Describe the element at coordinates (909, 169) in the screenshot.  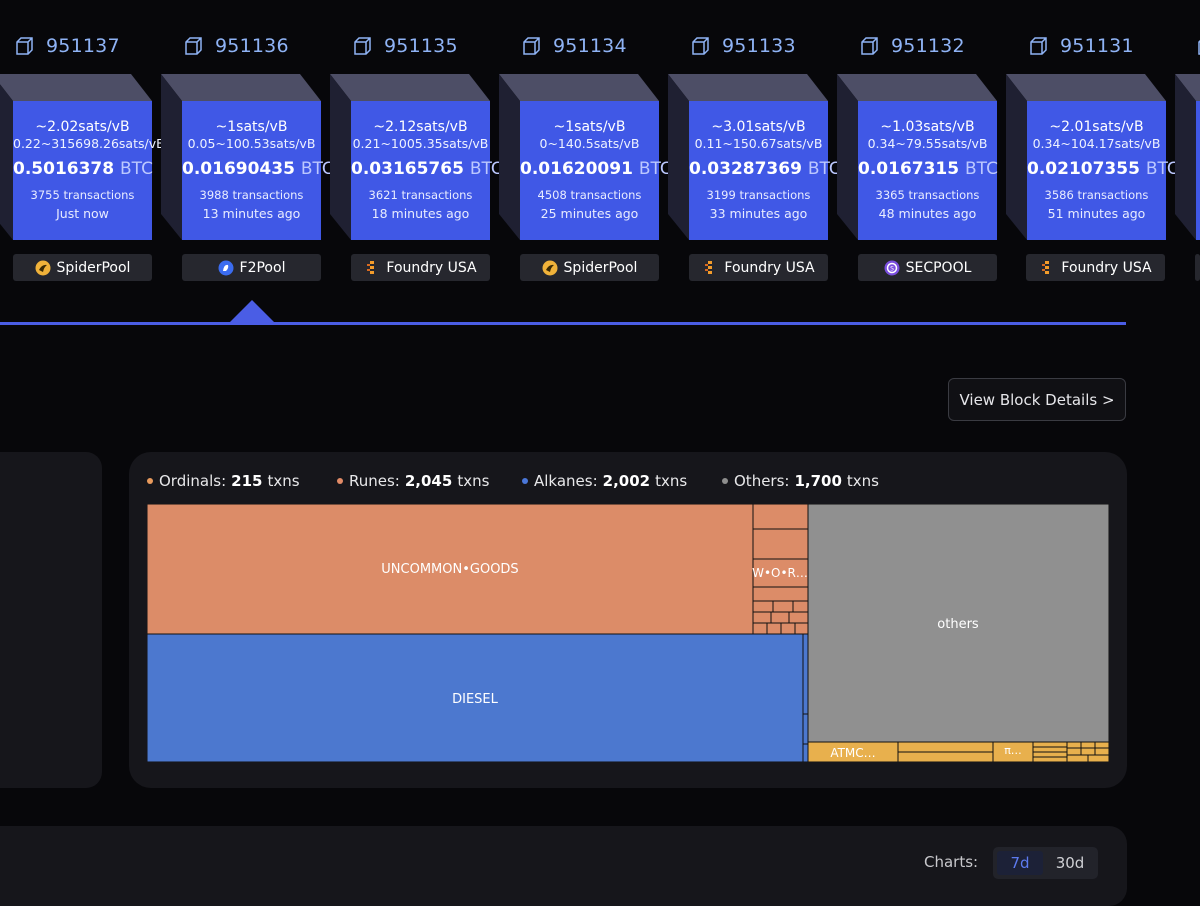
I see `btc-value: 0.0167315` at that location.